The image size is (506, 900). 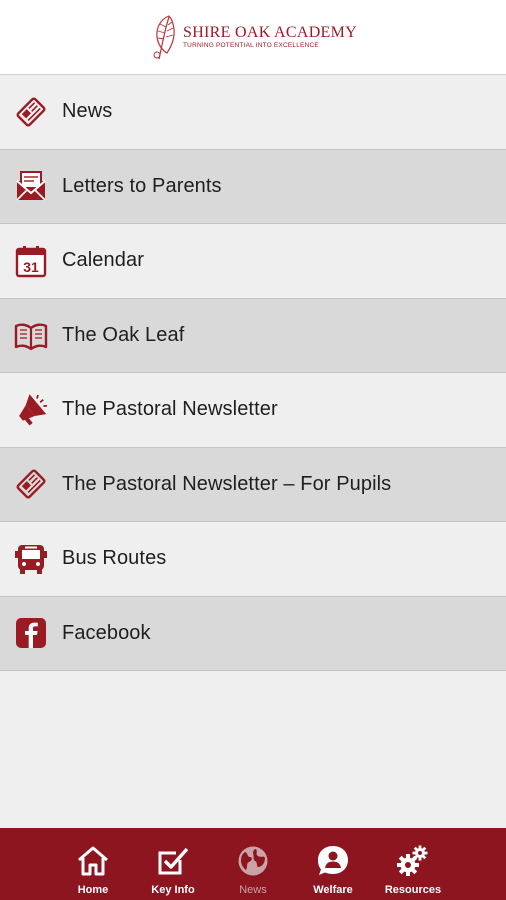 I want to click on open-book-icon, so click(x=31, y=335).